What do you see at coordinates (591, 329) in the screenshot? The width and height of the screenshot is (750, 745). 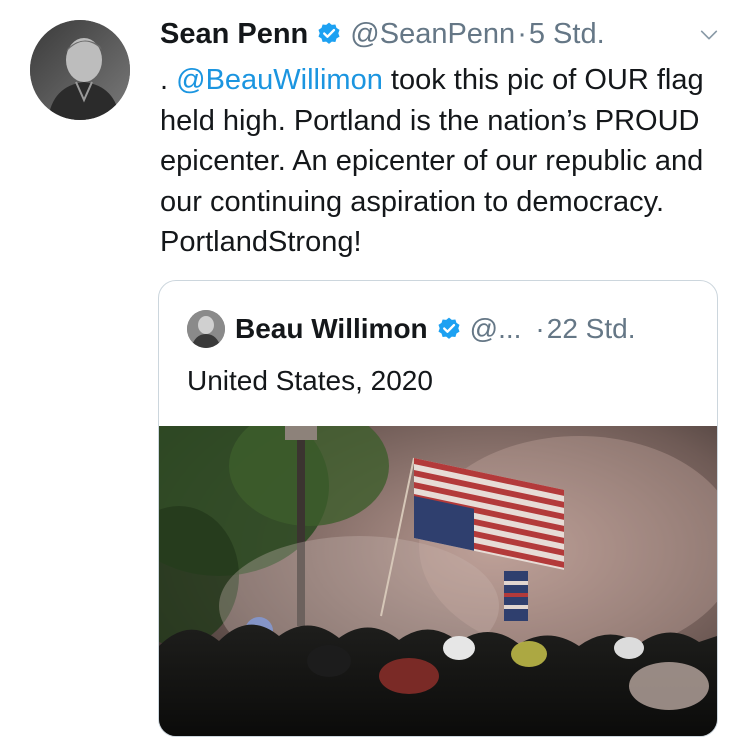 I see `quoted-tweet-timestamp: 22 Std.` at bounding box center [591, 329].